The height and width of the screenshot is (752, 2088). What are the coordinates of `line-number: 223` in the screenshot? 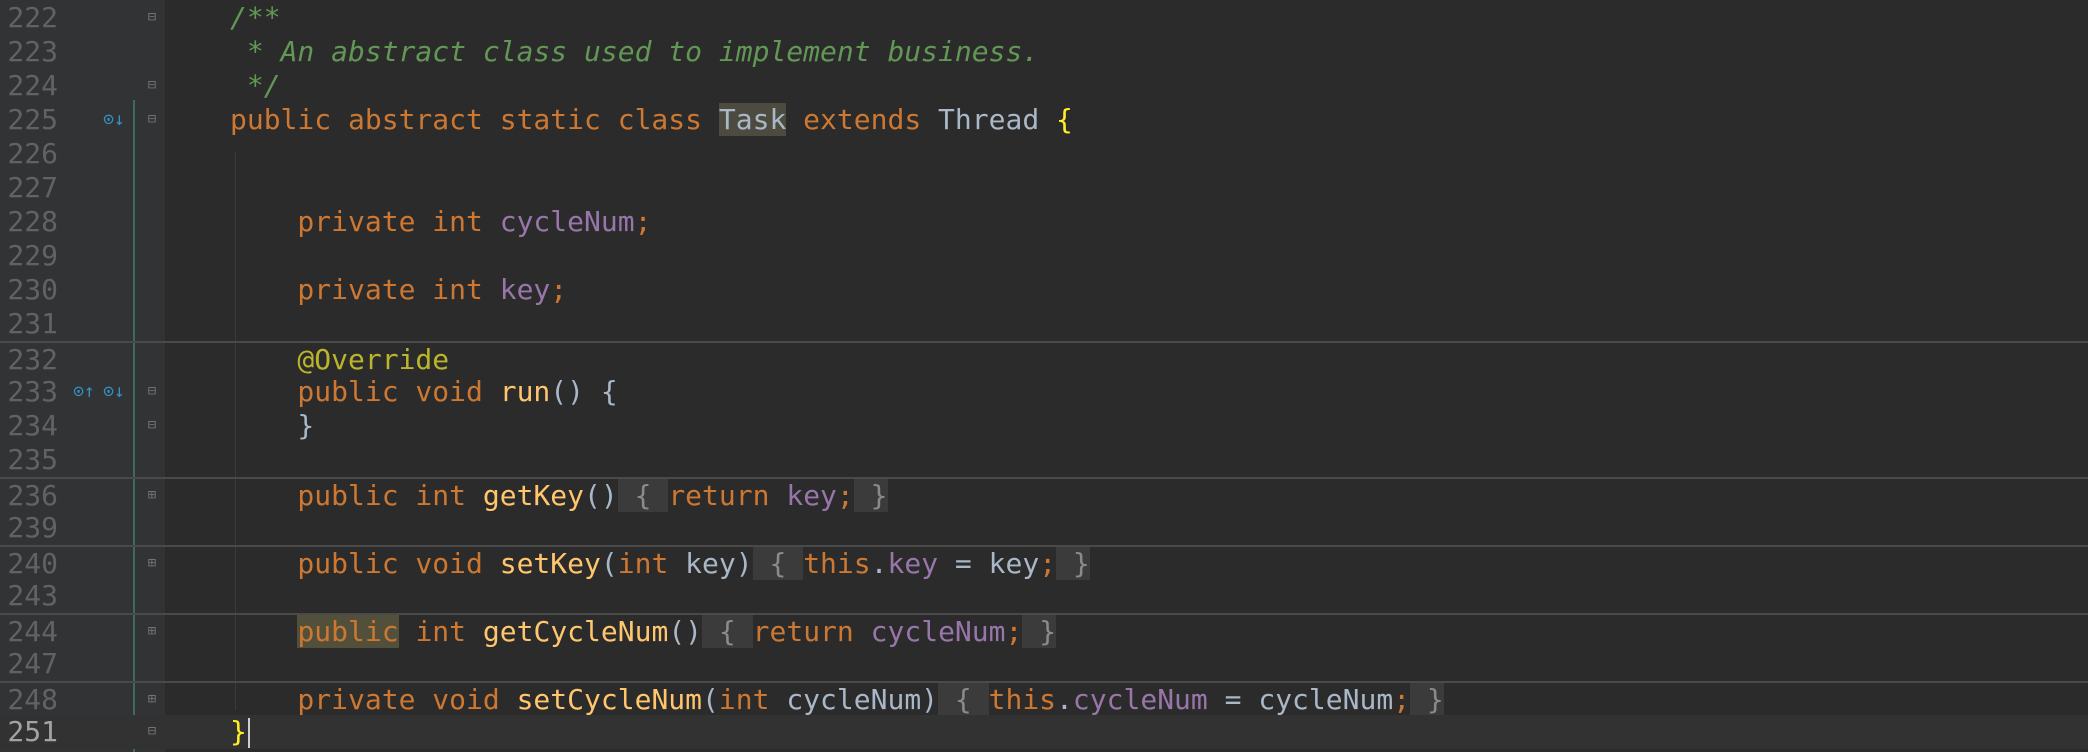 It's located at (29, 52).